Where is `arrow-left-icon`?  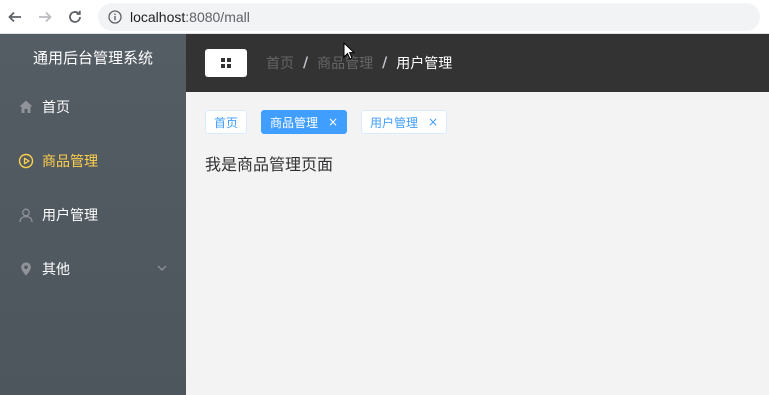 arrow-left-icon is located at coordinates (14, 16).